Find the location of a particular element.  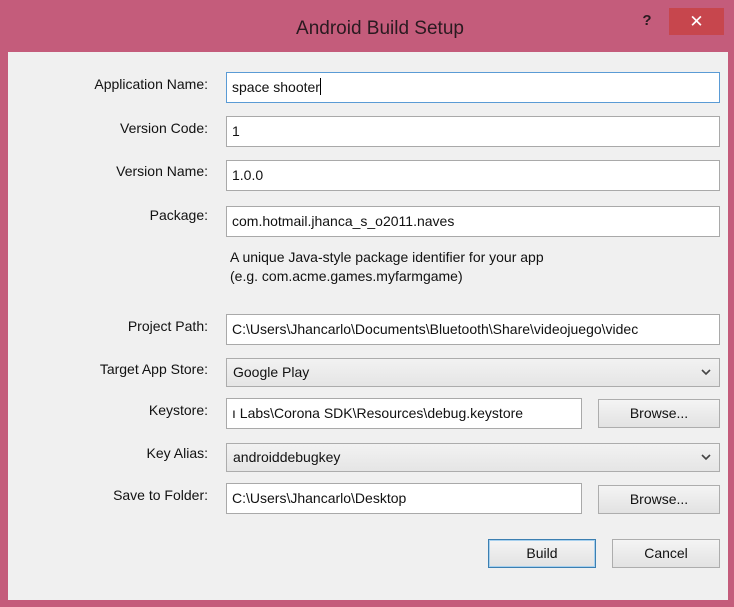

version-code-input: 1 is located at coordinates (473, 131).